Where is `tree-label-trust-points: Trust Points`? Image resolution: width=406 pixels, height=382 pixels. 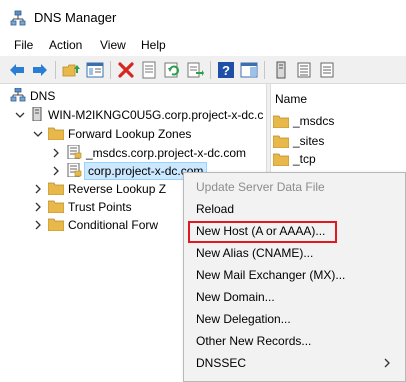
tree-label-trust-points: Trust Points is located at coordinates (100, 207).